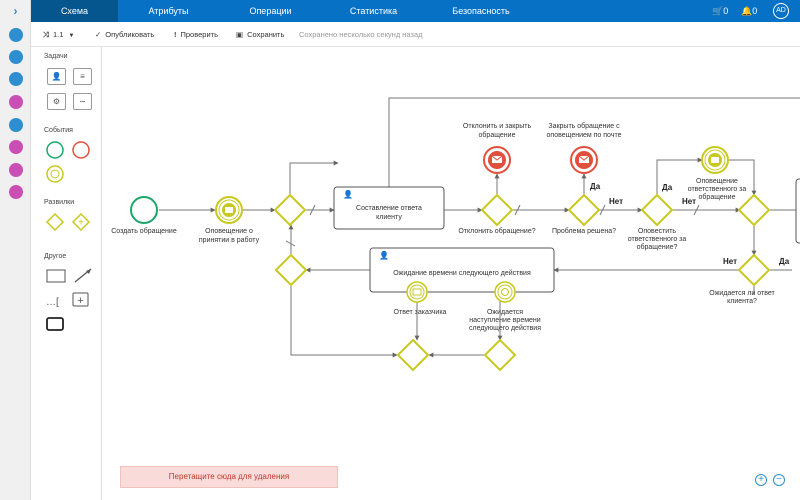 Image resolution: width=800 pixels, height=500 pixels. What do you see at coordinates (420, 312) in the screenshot?
I see `customer-answer-label: Ответ заказчика` at bounding box center [420, 312].